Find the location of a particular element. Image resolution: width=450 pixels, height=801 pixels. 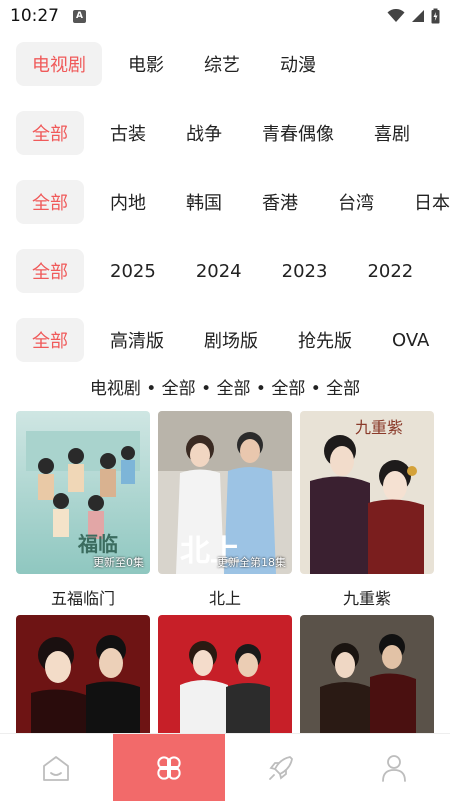

grid-icon is located at coordinates (169, 767).